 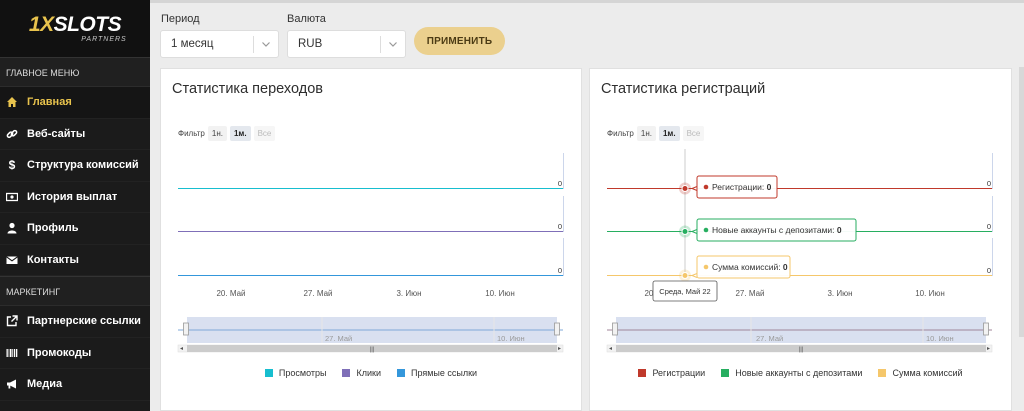 What do you see at coordinates (253, 44) in the screenshot?
I see `select-separator` at bounding box center [253, 44].